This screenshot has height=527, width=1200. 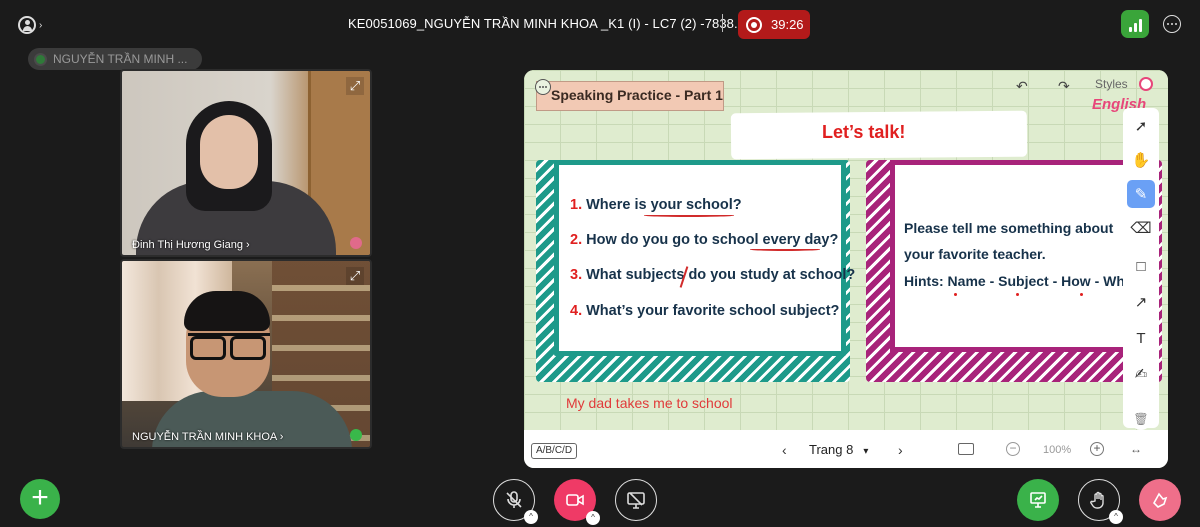 I want to click on handwritten-answer: My dad takes me to school, so click(x=649, y=403).